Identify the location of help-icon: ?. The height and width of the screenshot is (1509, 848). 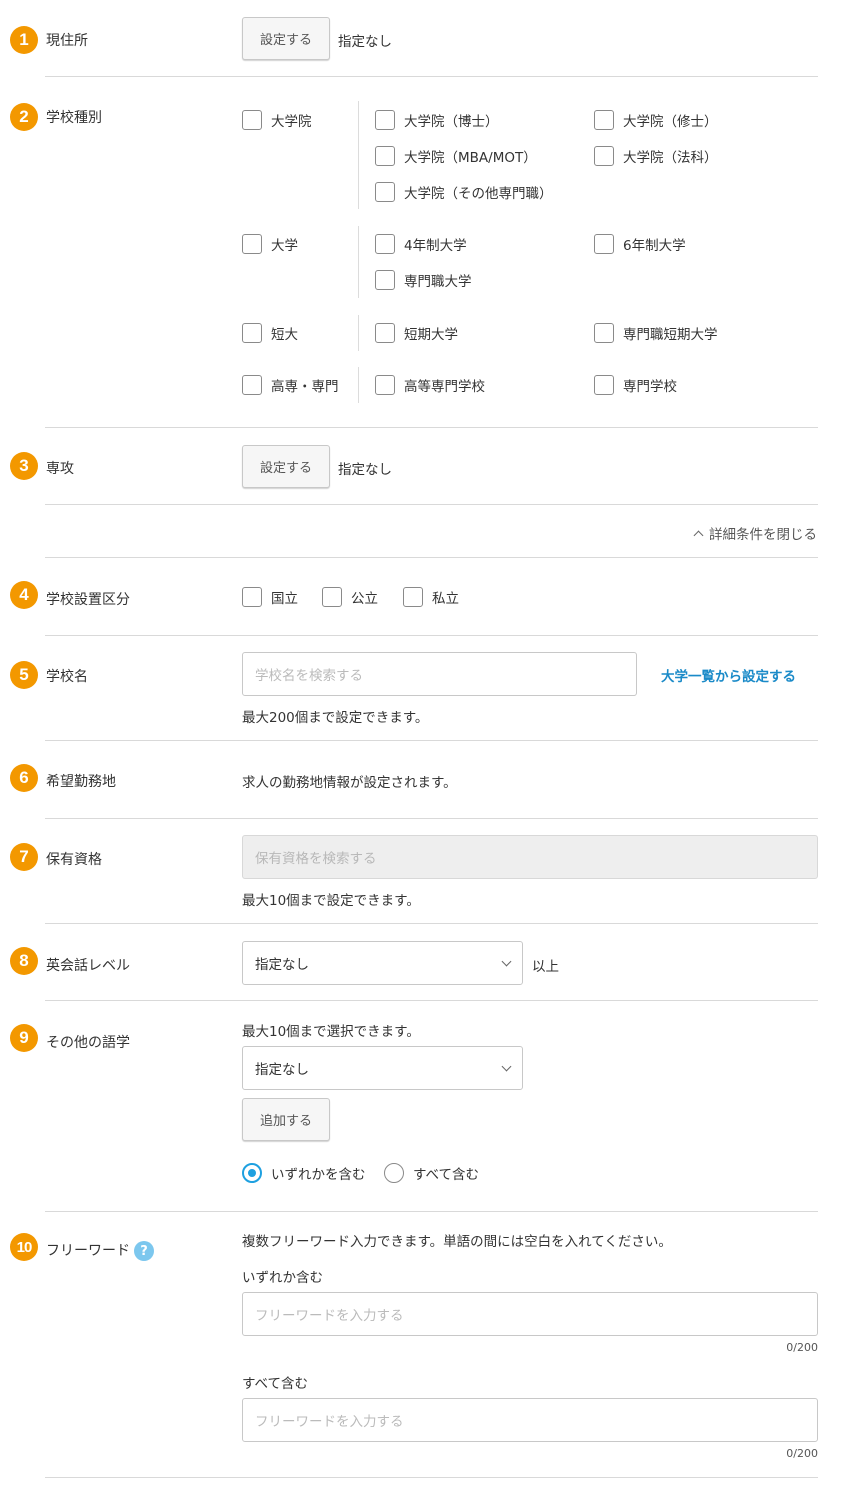
(144, 1251).